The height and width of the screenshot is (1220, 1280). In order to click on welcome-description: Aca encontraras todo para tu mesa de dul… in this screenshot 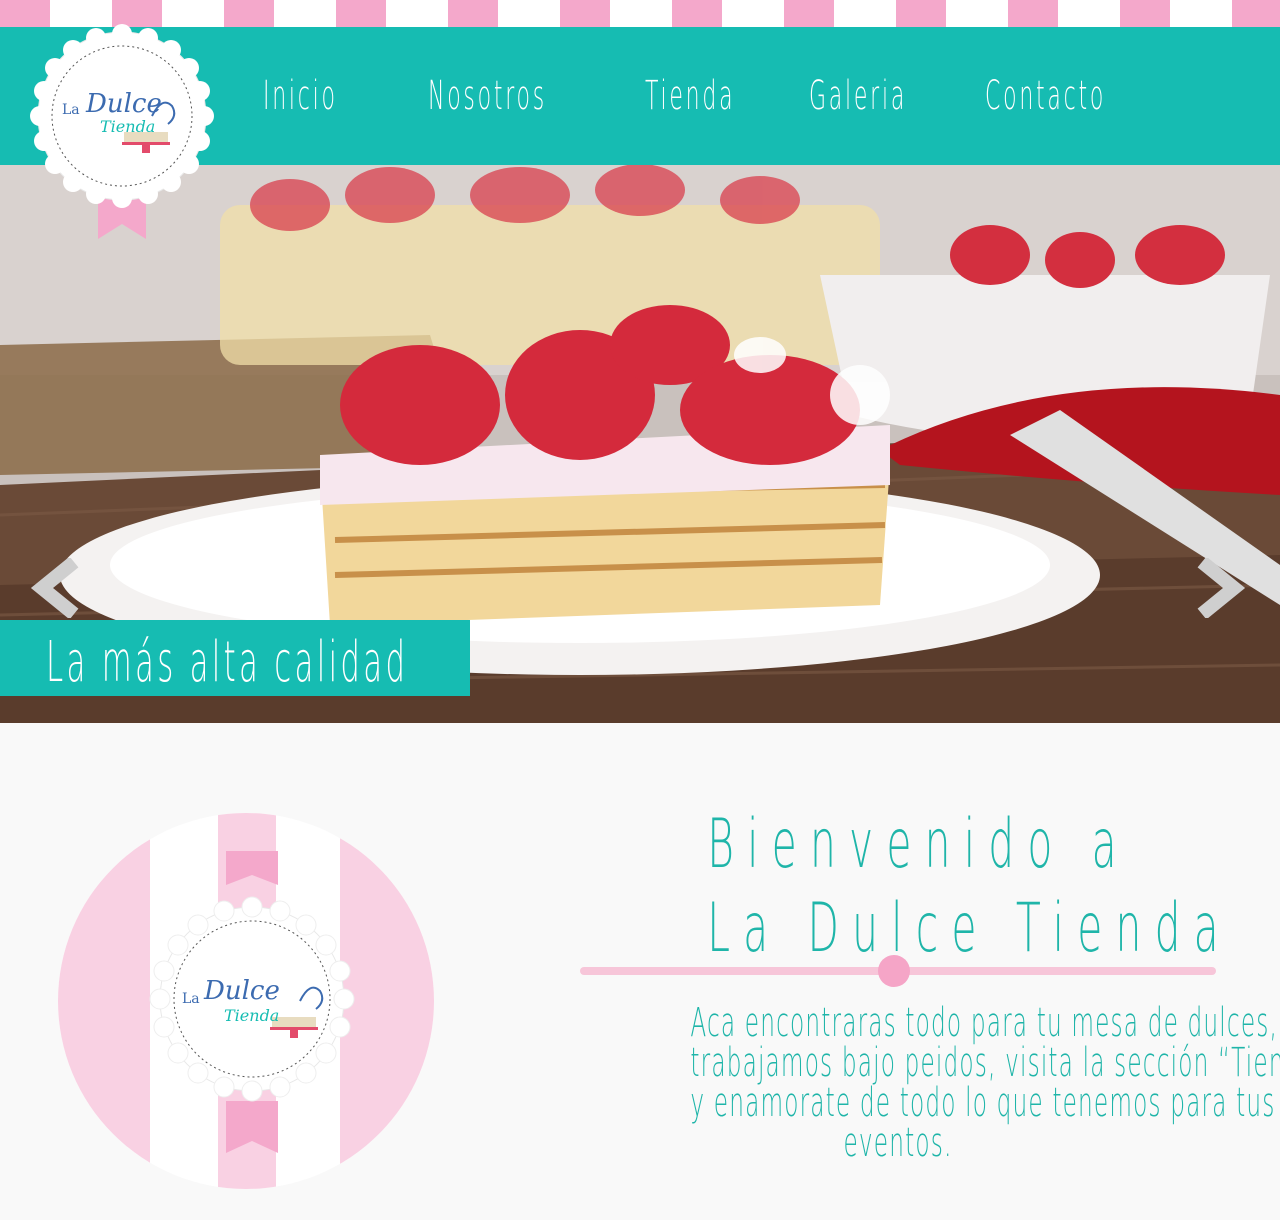, I will do `click(910, 1083)`.